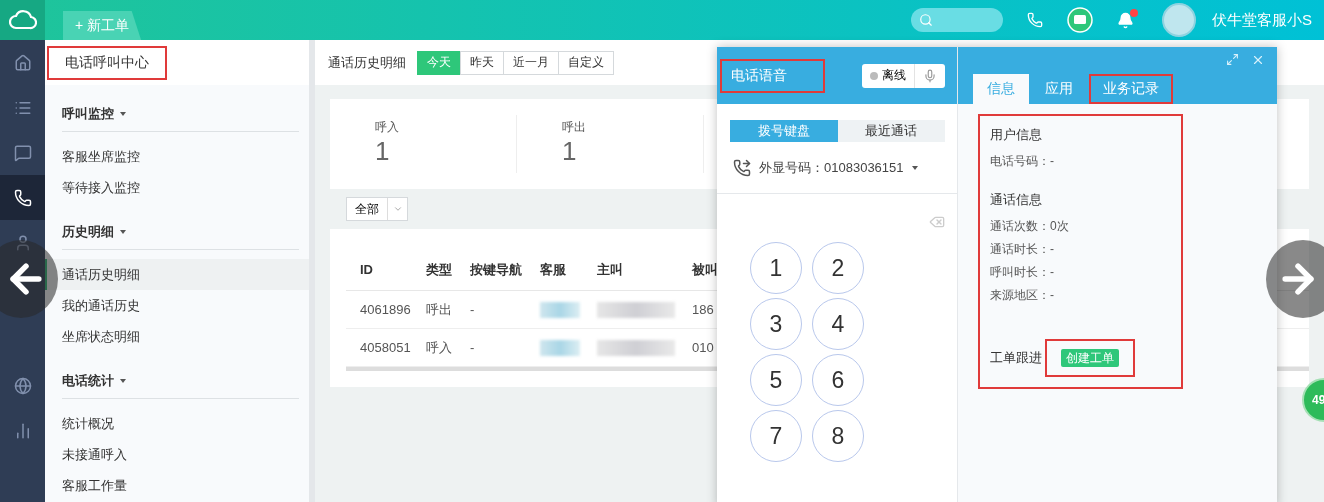  What do you see at coordinates (367, 62) in the screenshot?
I see `page-title: 通话历史明细` at bounding box center [367, 62].